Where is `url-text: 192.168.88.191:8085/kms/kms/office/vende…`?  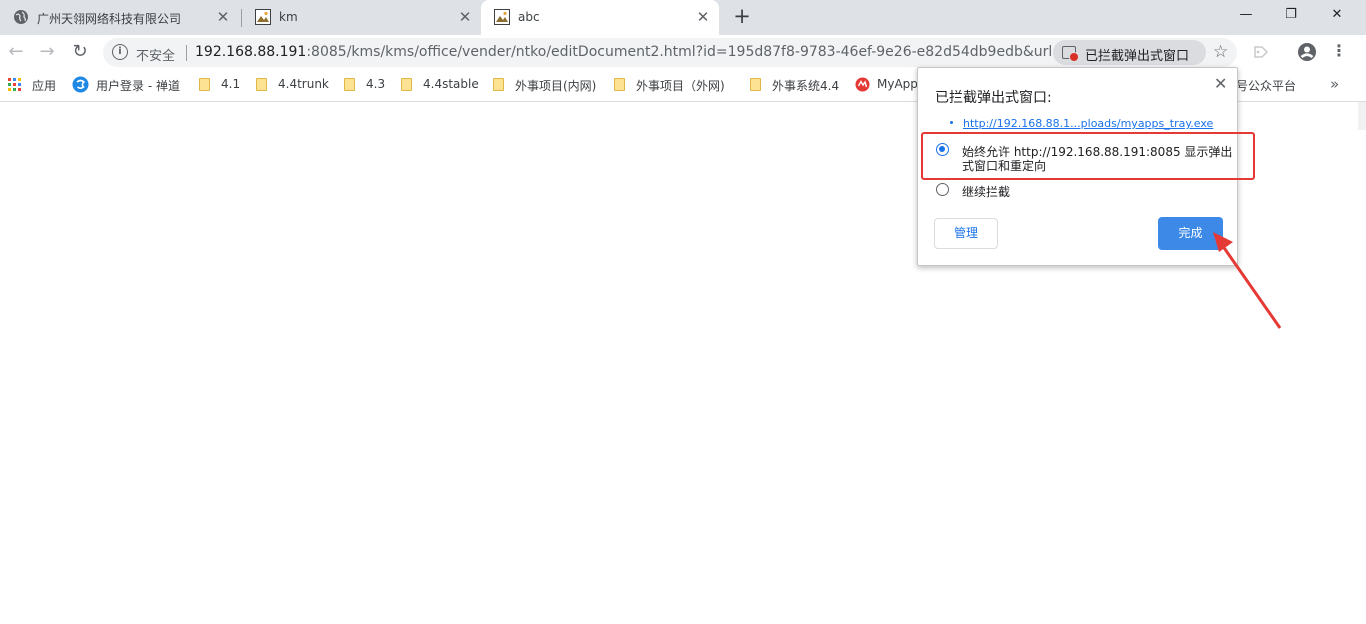 url-text: 192.168.88.191:8085/kms/kms/office/vende… is located at coordinates (636, 52).